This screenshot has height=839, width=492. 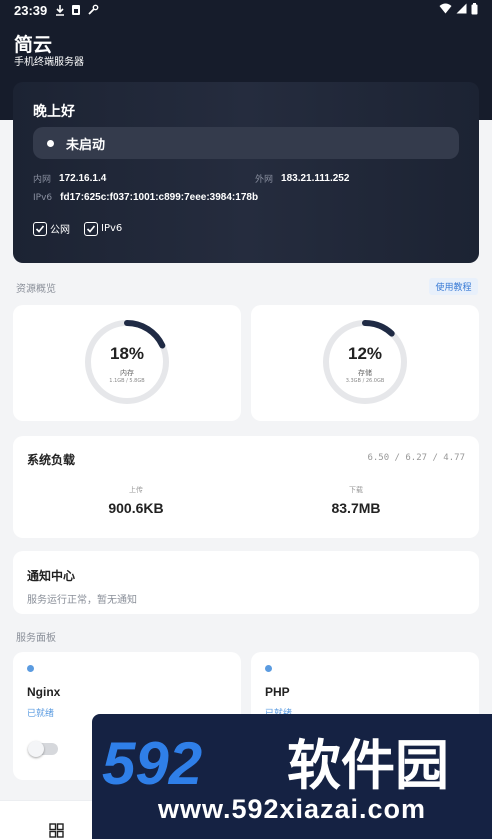 What do you see at coordinates (51, 460) in the screenshot?
I see `system-load-title: 系统负载` at bounding box center [51, 460].